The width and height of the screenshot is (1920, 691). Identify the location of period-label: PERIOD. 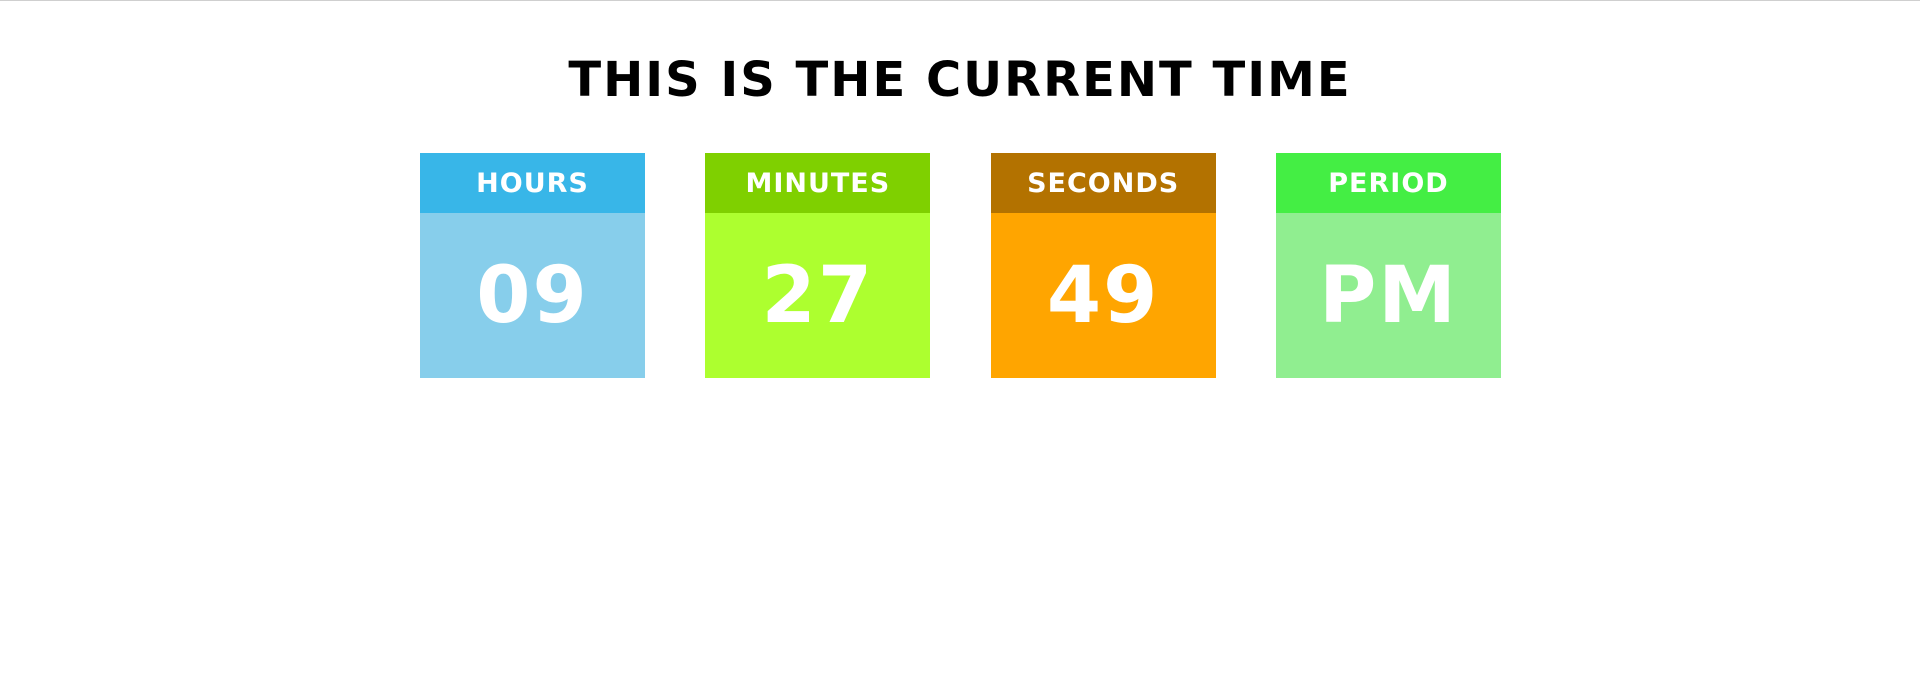
(1388, 183).